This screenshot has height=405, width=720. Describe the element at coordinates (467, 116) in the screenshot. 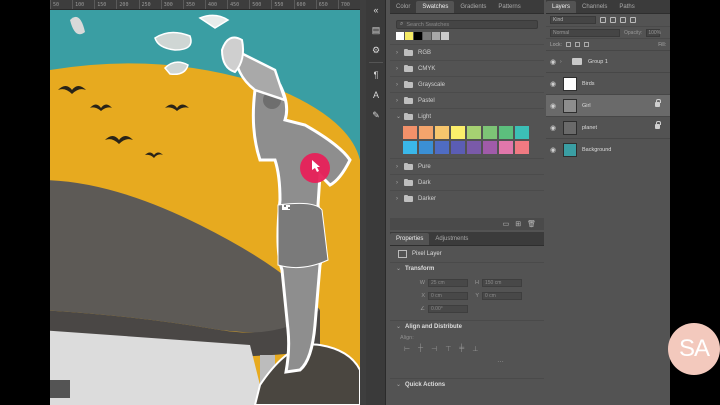

I see `swatch-group-light: ⌄ Light` at that location.